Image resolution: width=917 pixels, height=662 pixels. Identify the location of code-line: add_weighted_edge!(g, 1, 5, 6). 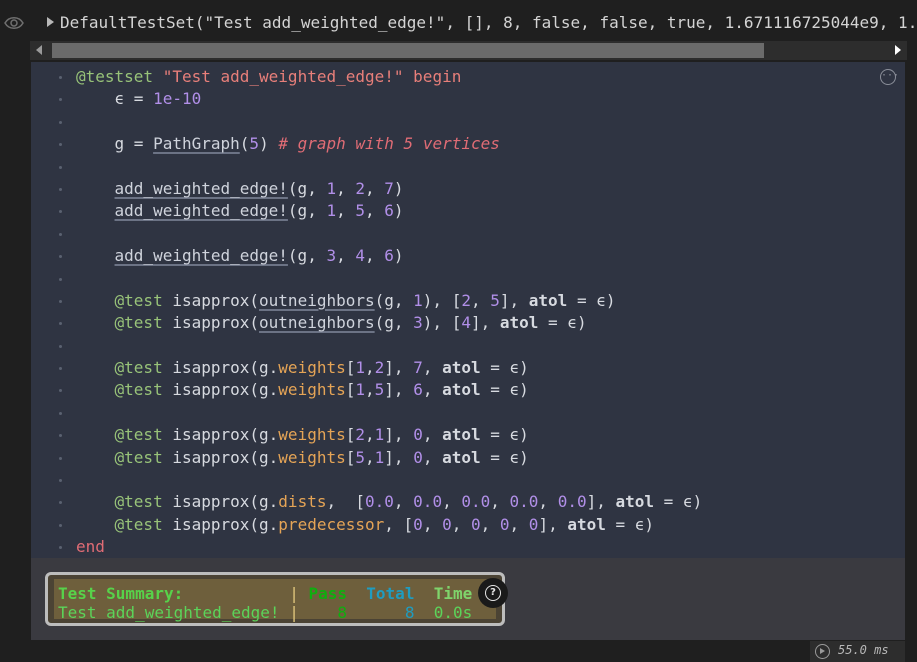
(468, 211).